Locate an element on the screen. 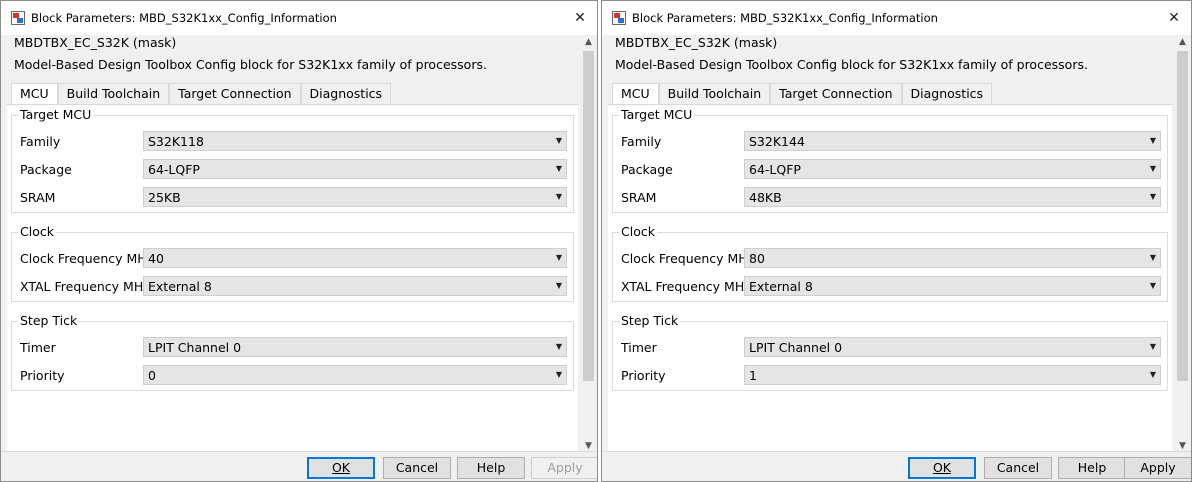  clock-frequency-row: Clock Frequency MHz 40 ▼ is located at coordinates (292, 259).